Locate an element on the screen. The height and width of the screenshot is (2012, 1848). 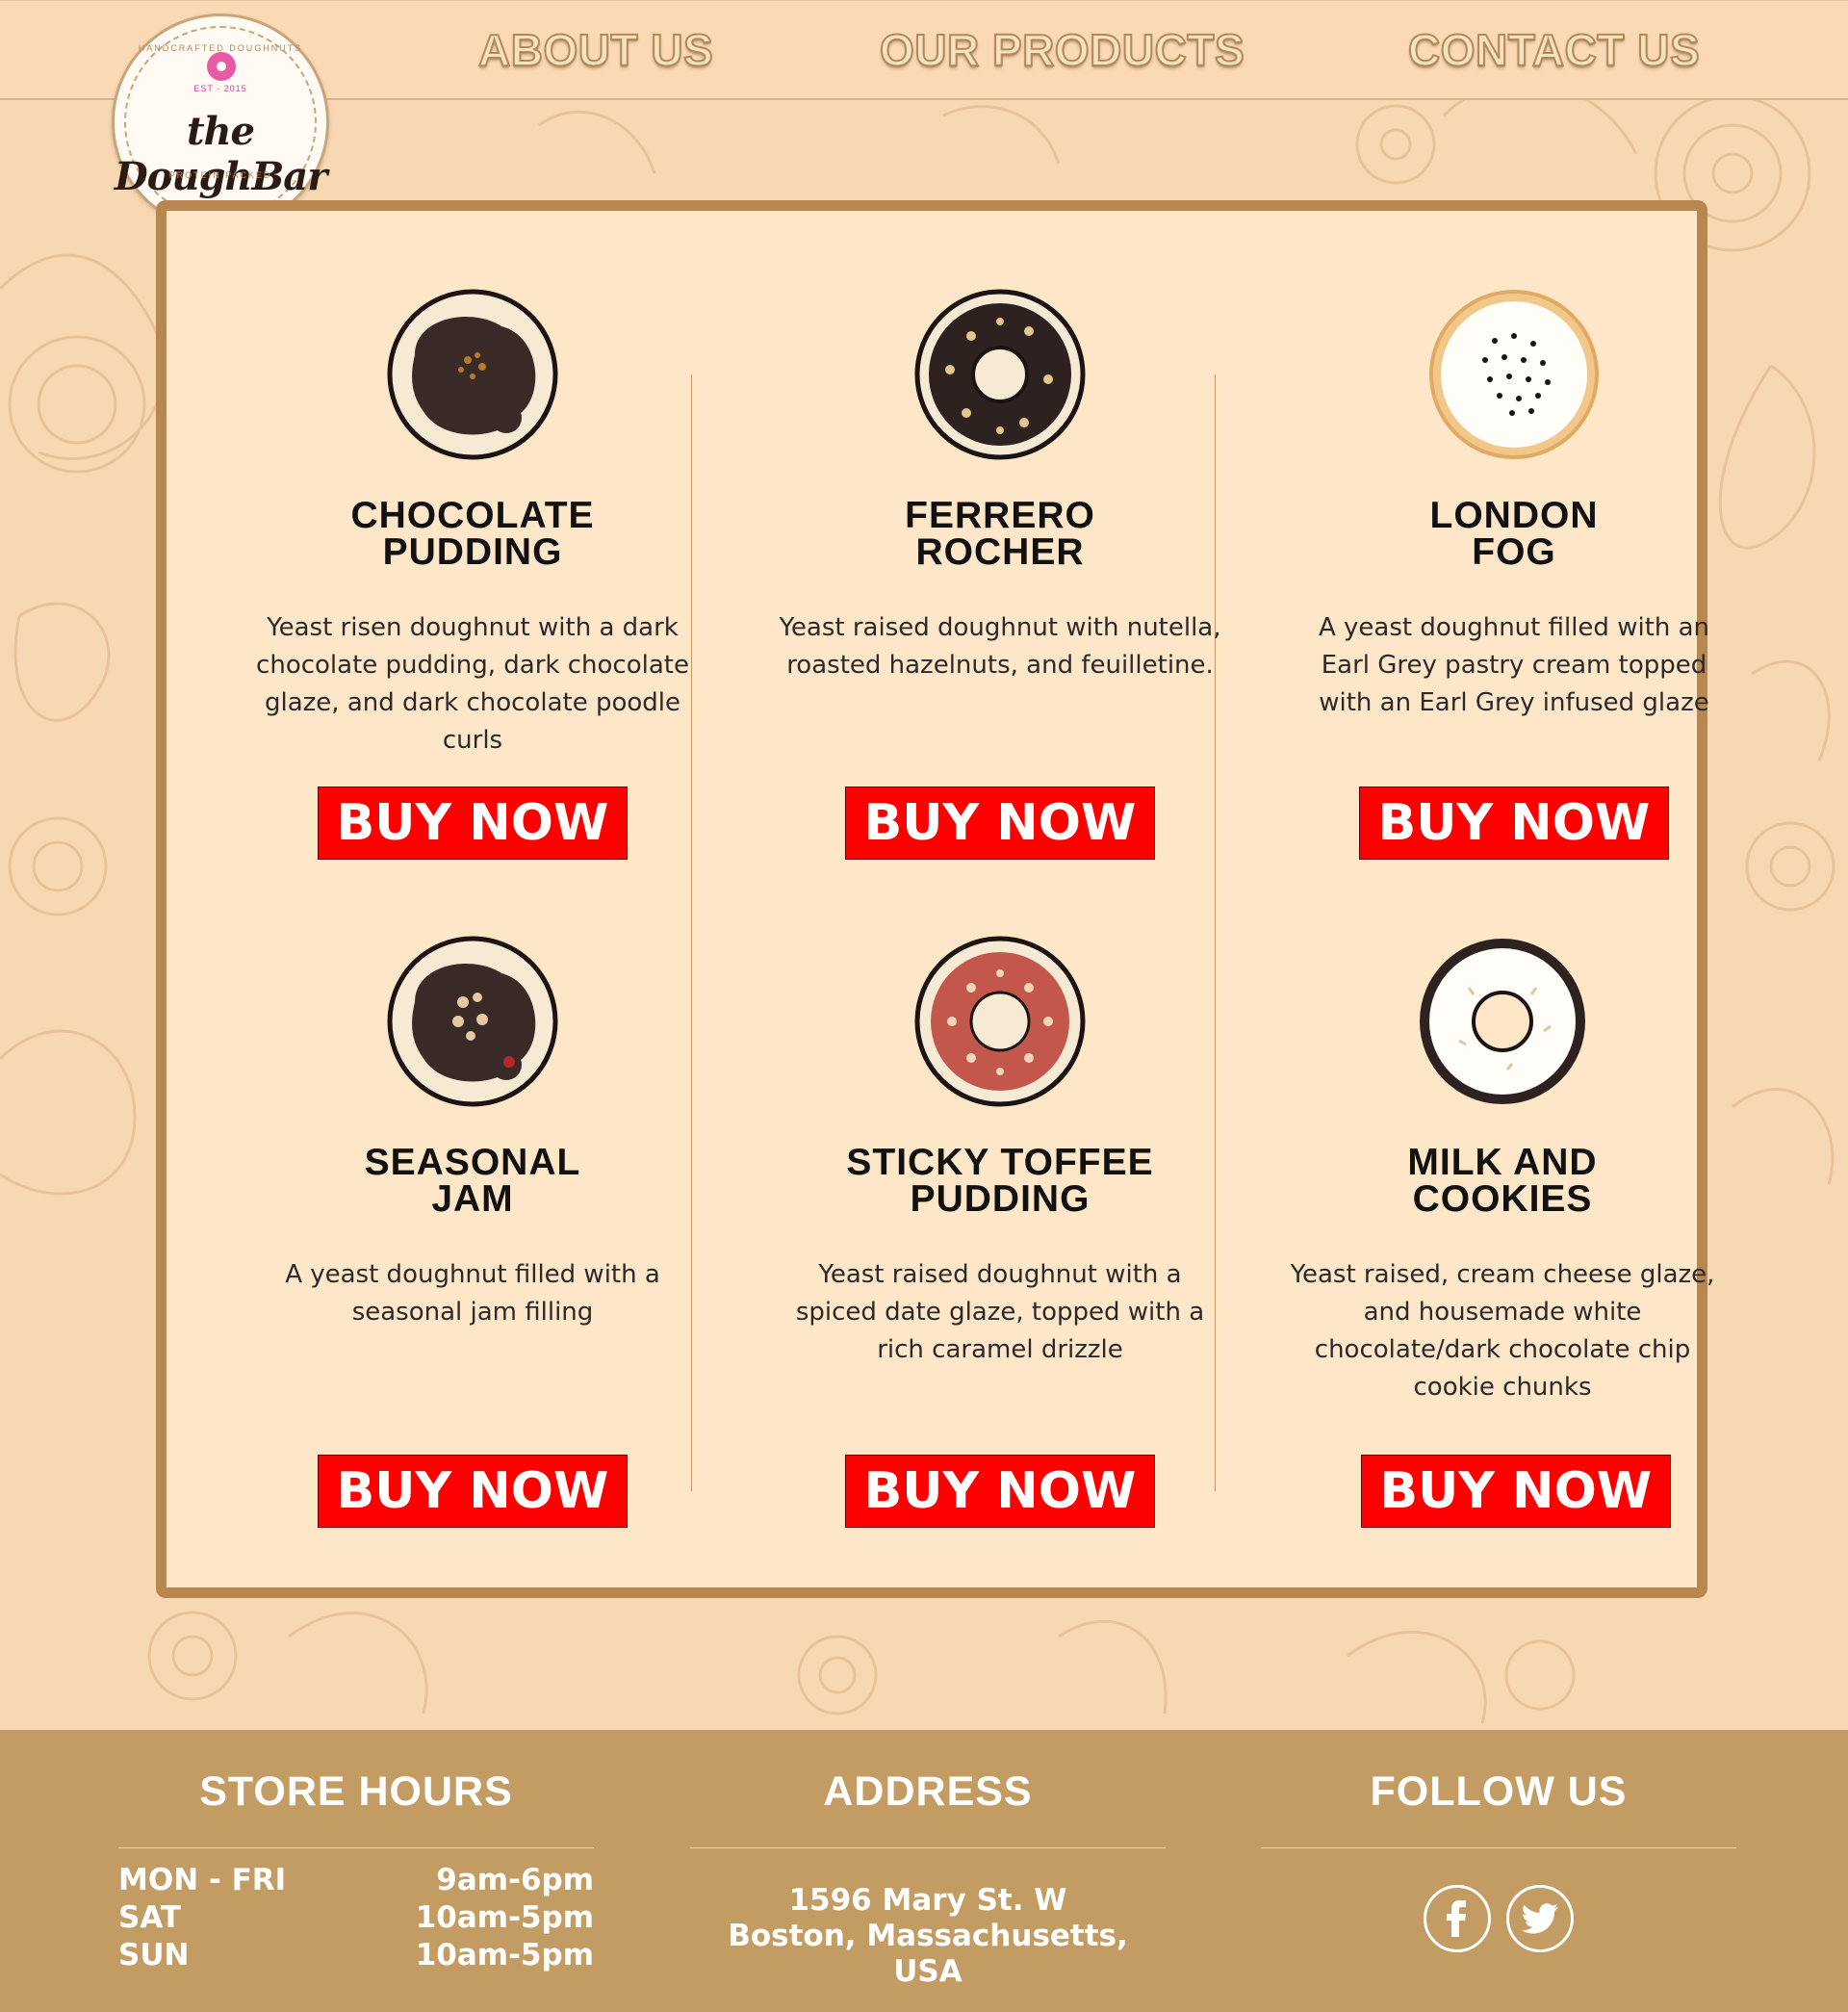
hours-row: MON - FRI 9am-6pm is located at coordinates (356, 1881).